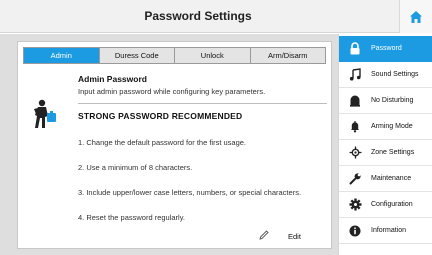 This screenshot has width=432, height=255. I want to click on sidebar-item-sound-settings: Sound Settings, so click(385, 75).